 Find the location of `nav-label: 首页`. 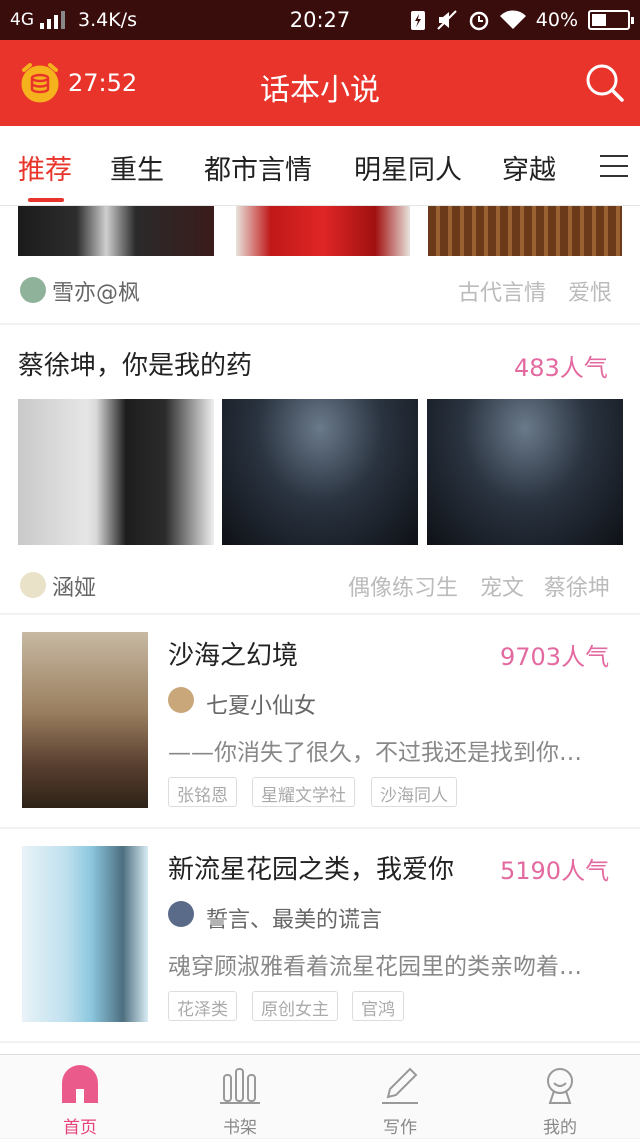

nav-label: 首页 is located at coordinates (80, 1128).